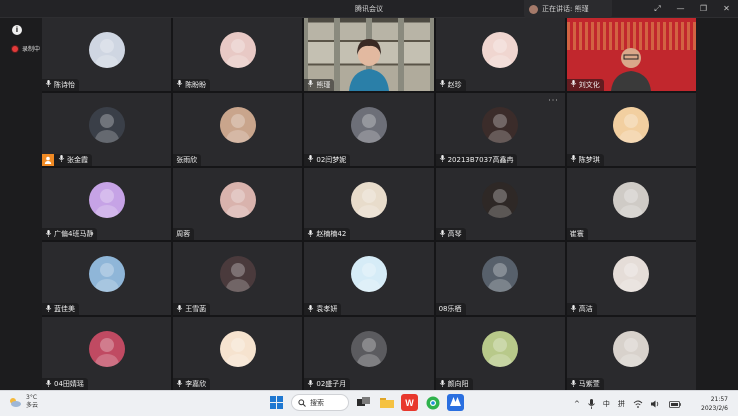 The image size is (738, 416). I want to click on participant-tile: 张金霞, so click(107, 129).